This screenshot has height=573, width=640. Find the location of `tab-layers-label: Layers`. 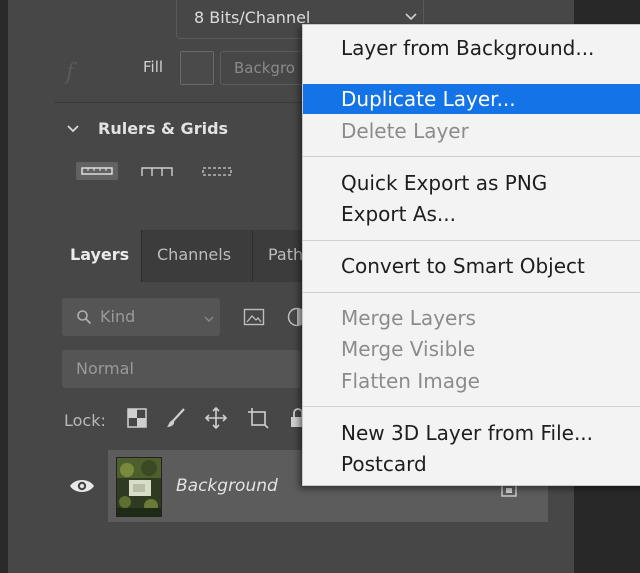

tab-layers-label: Layers is located at coordinates (99, 254).